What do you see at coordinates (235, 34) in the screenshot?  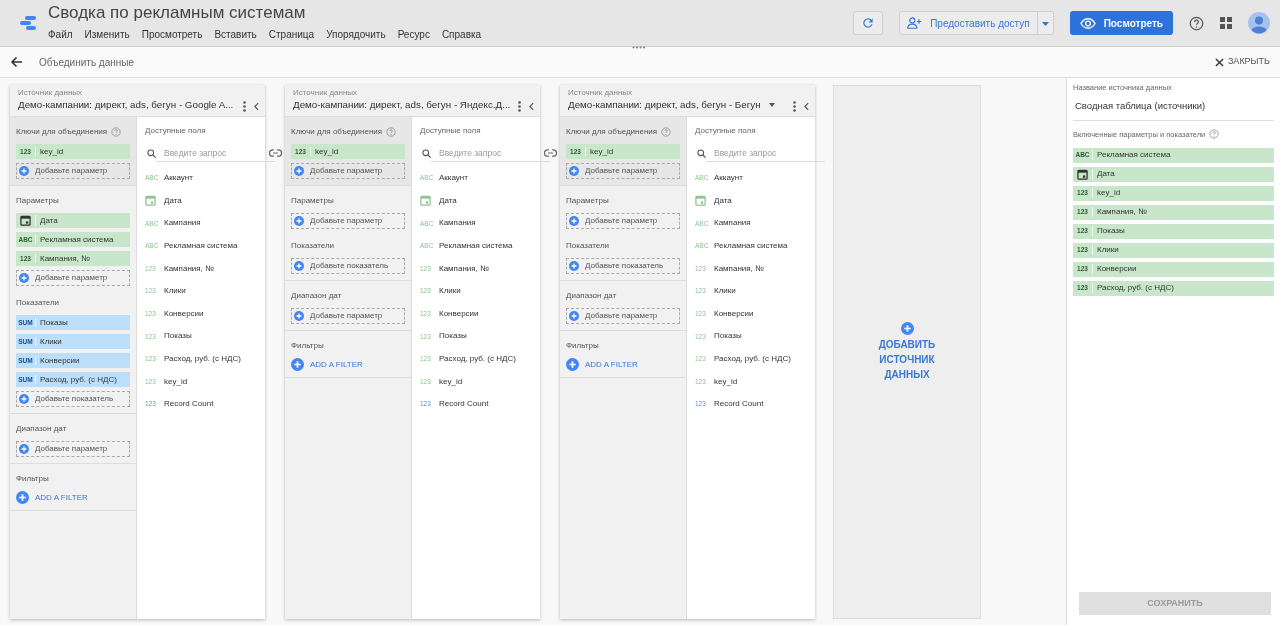 I see `menu-item: Вставить` at bounding box center [235, 34].